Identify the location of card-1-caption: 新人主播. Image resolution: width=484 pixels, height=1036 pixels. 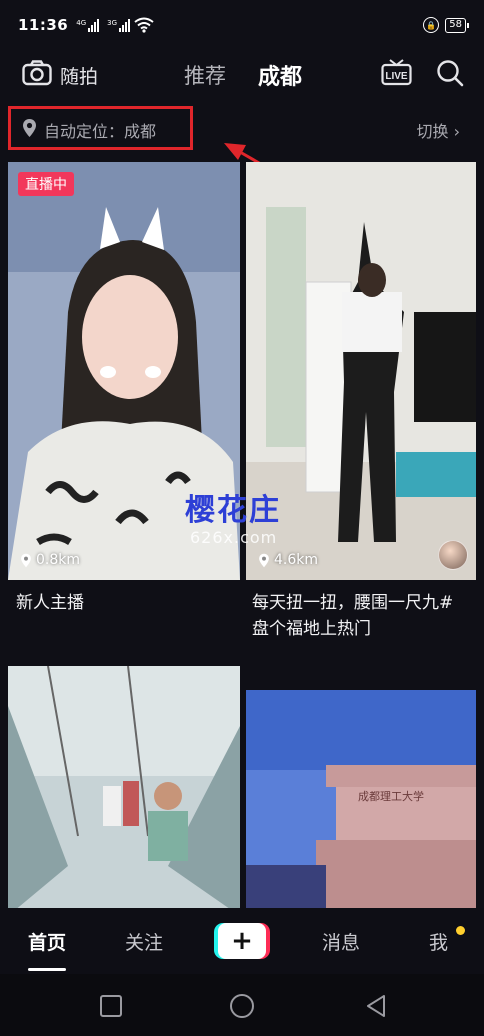
(50, 603).